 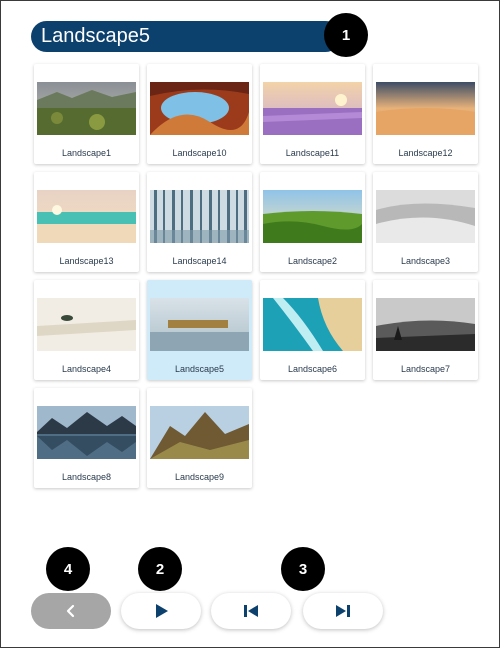 What do you see at coordinates (199, 369) in the screenshot?
I see `thumbnail-label: Landscape5` at bounding box center [199, 369].